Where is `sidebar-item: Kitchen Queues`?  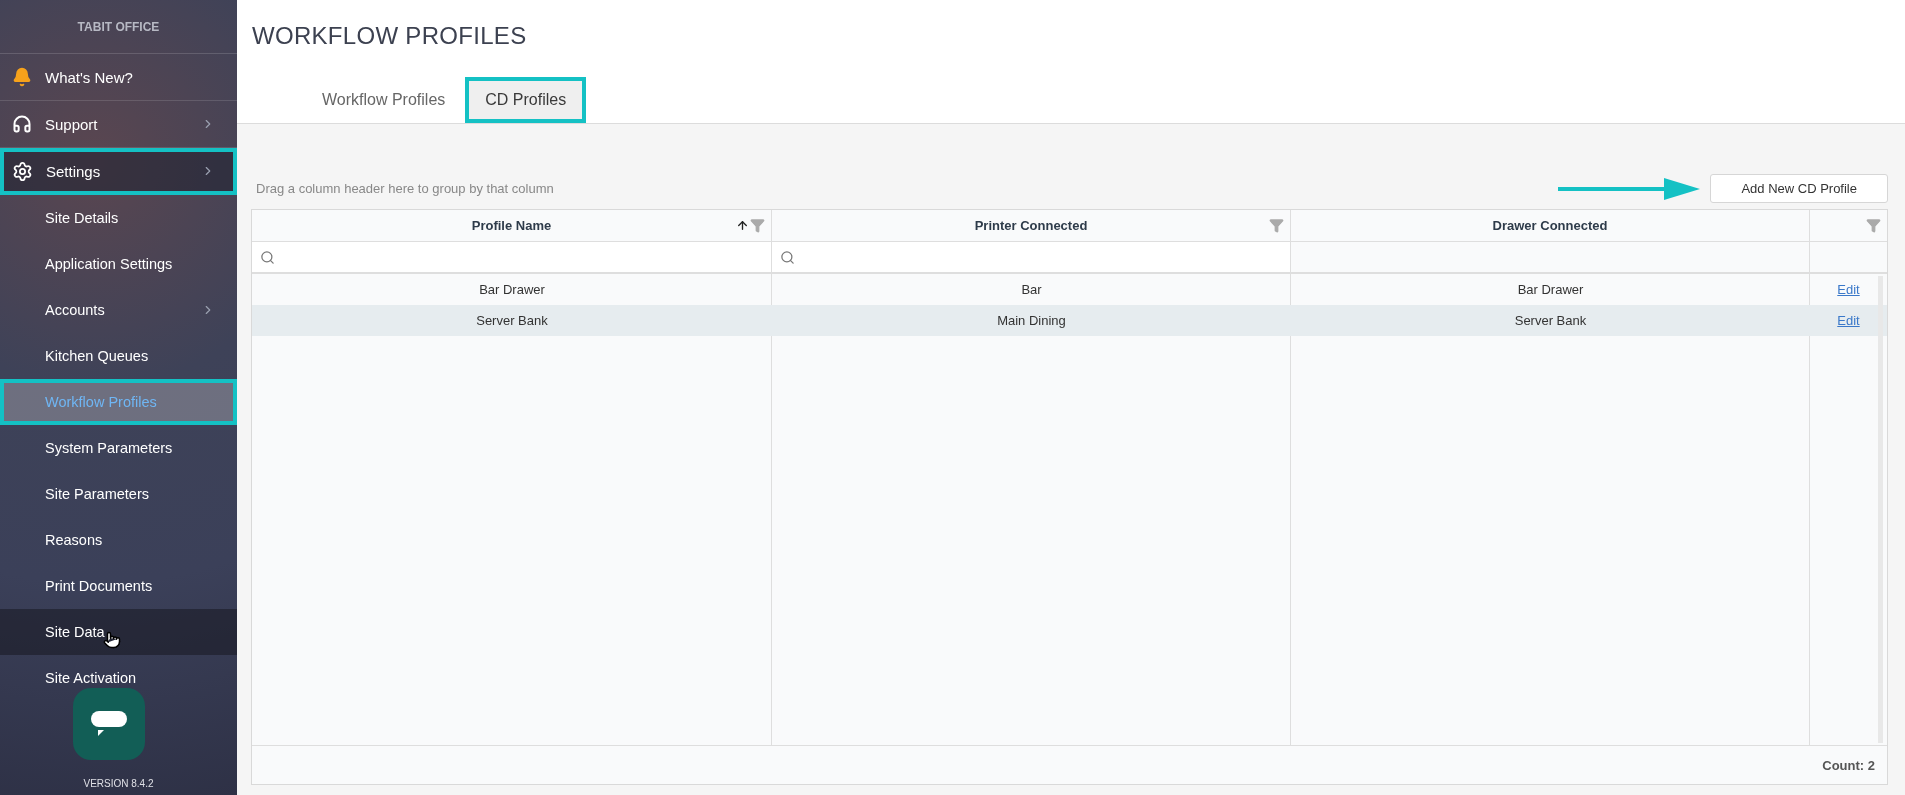
sidebar-item: Kitchen Queues is located at coordinates (118, 356).